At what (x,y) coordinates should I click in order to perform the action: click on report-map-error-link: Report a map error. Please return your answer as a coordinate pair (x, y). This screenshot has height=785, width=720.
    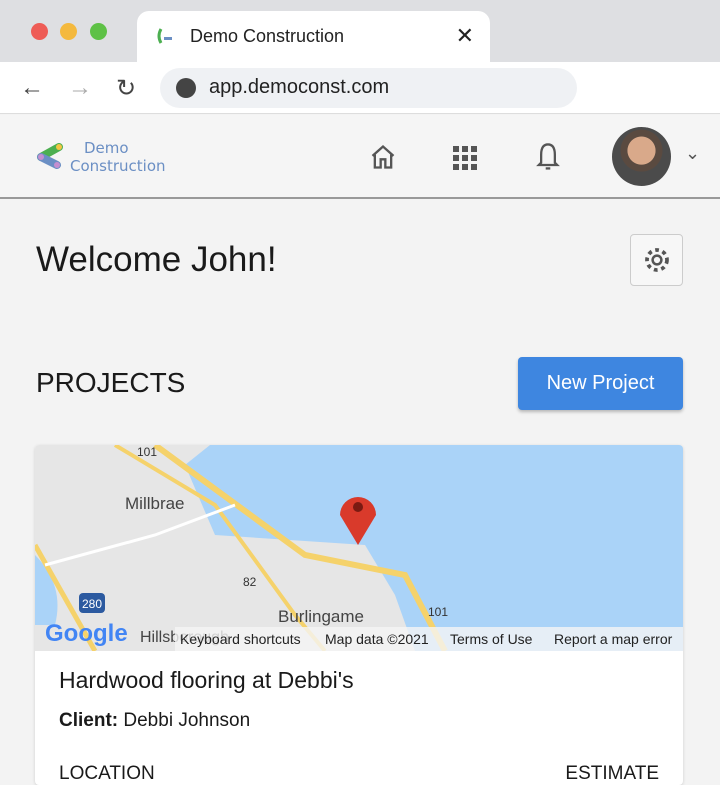
    Looking at the image, I should click on (613, 639).